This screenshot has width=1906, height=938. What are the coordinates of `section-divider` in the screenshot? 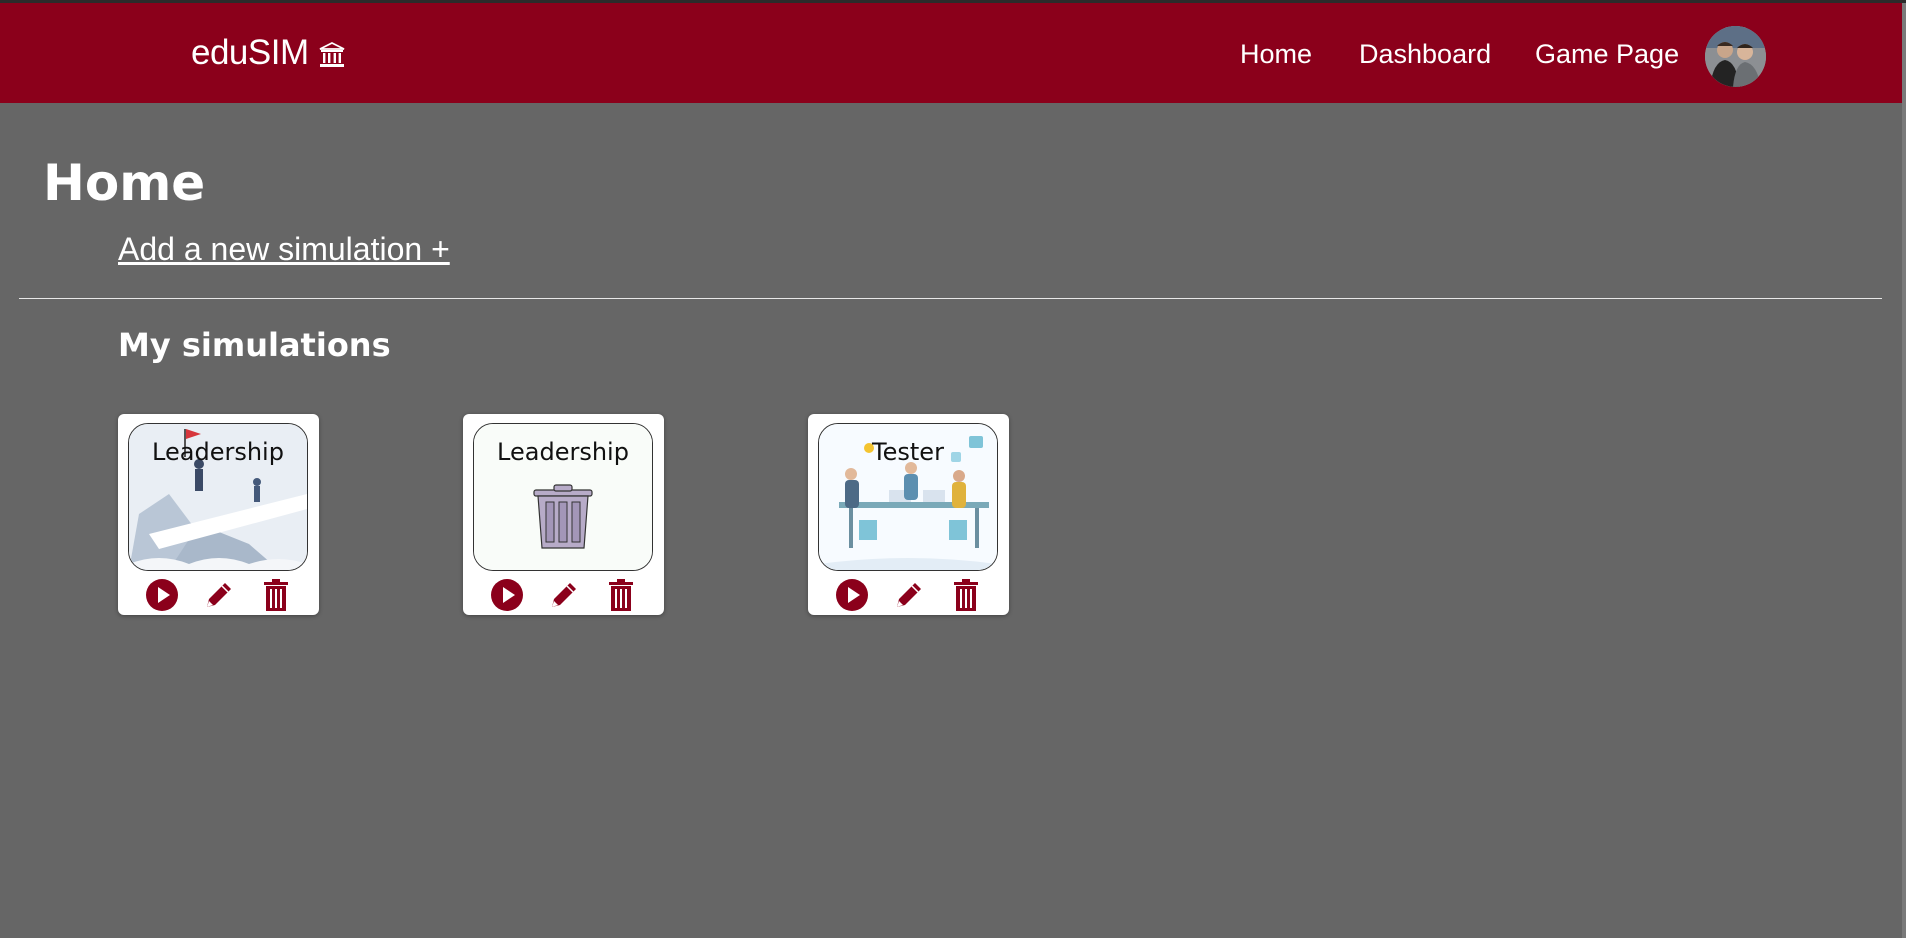 It's located at (950, 298).